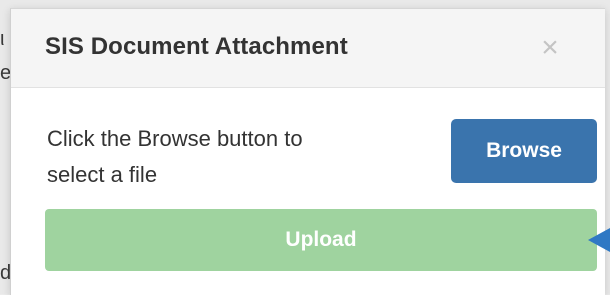  What do you see at coordinates (5, 273) in the screenshot?
I see `background-text-fragment: d` at bounding box center [5, 273].